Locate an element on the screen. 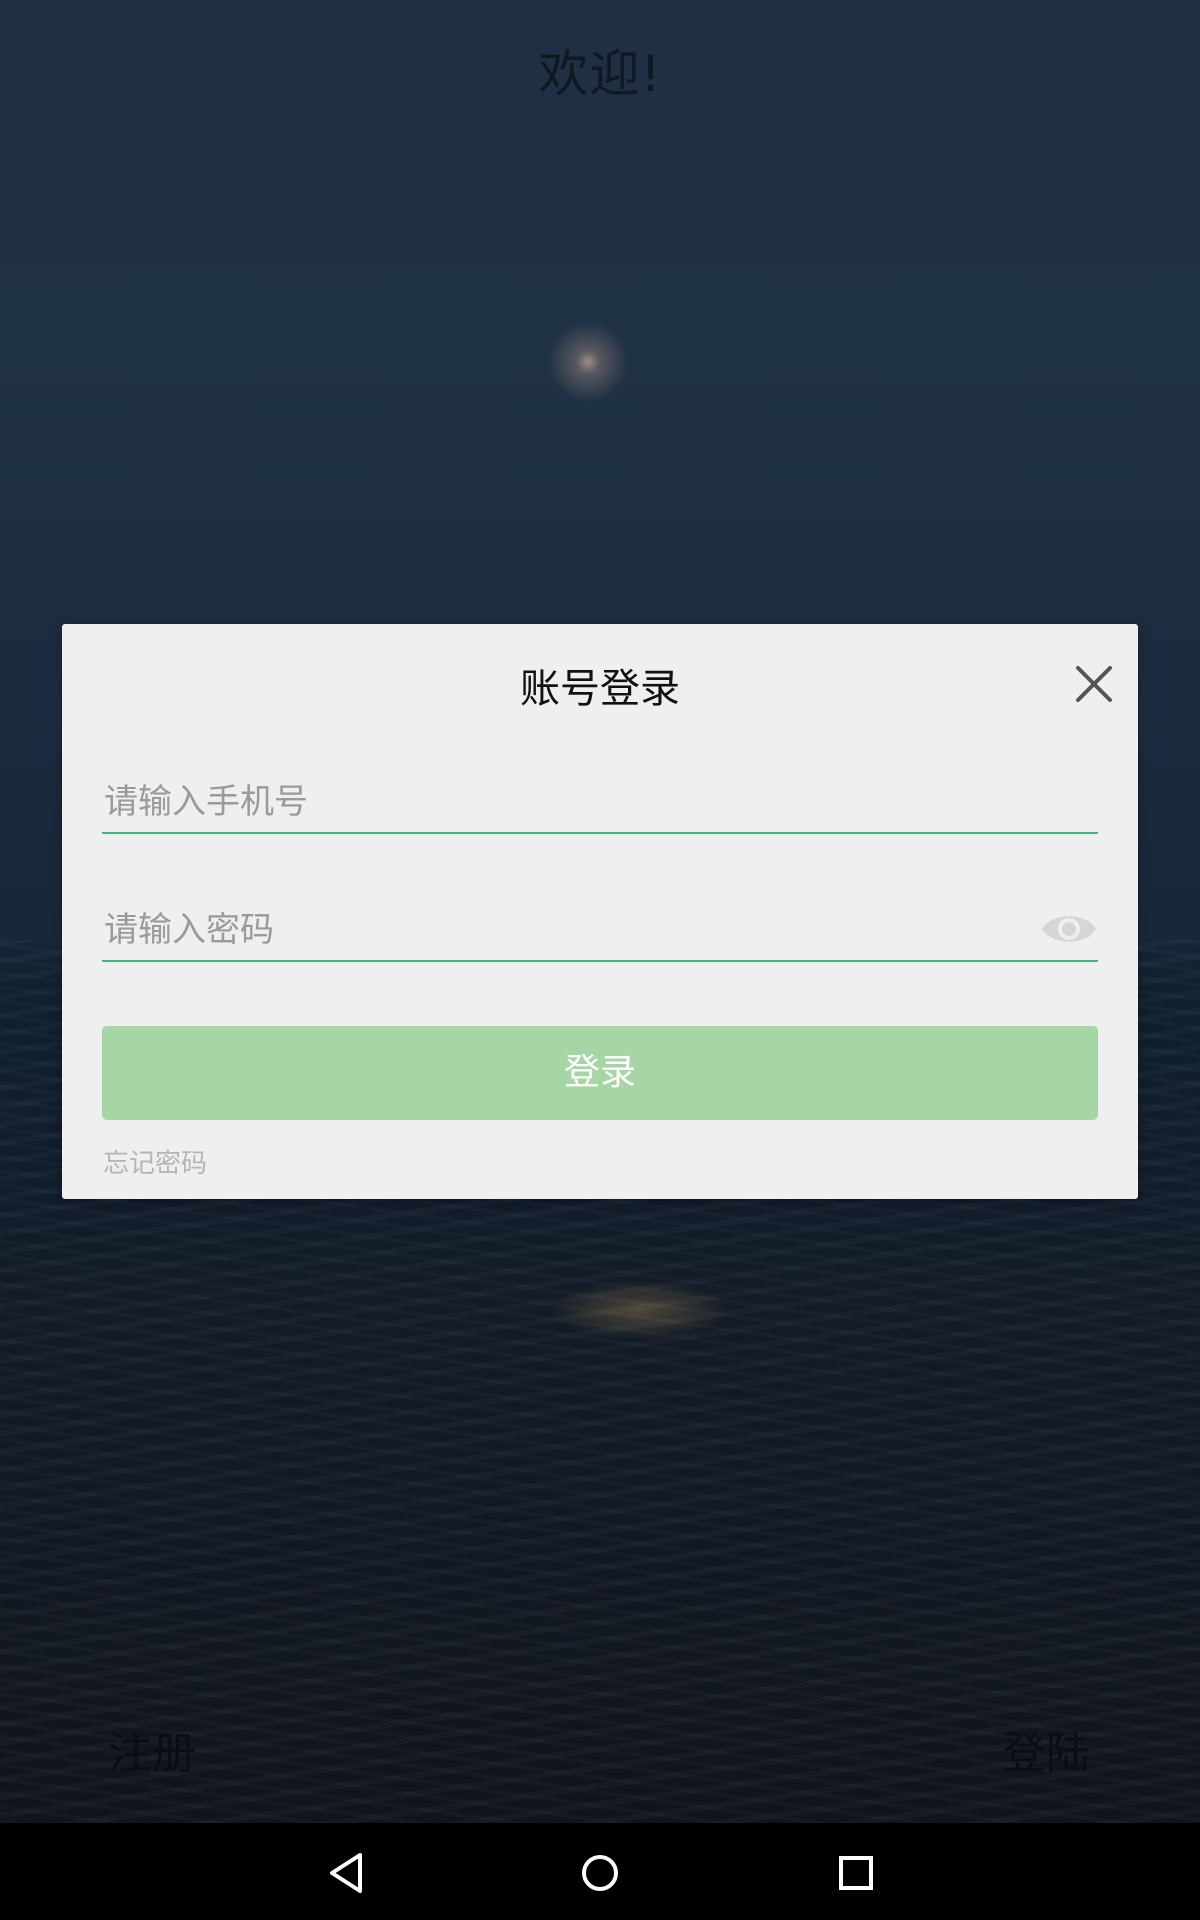  recents-icon is located at coordinates (856, 1873).